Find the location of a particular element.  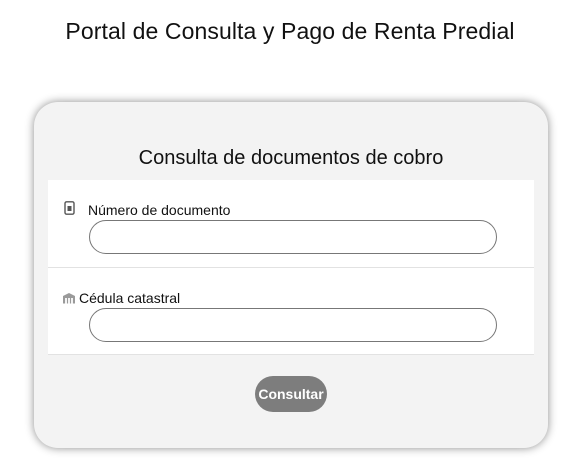

building-icon is located at coordinates (69, 298).